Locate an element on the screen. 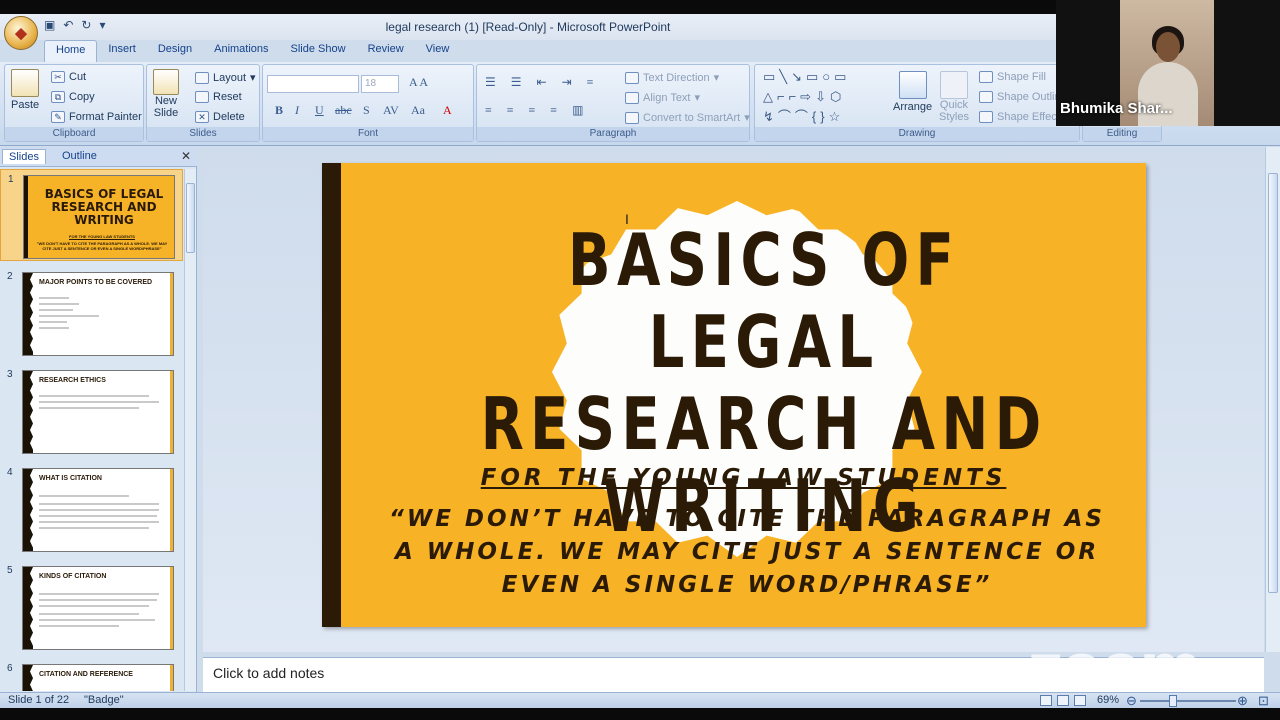  font-group: 18 A A B I U abc S AV Aa A Font is located at coordinates (368, 103).